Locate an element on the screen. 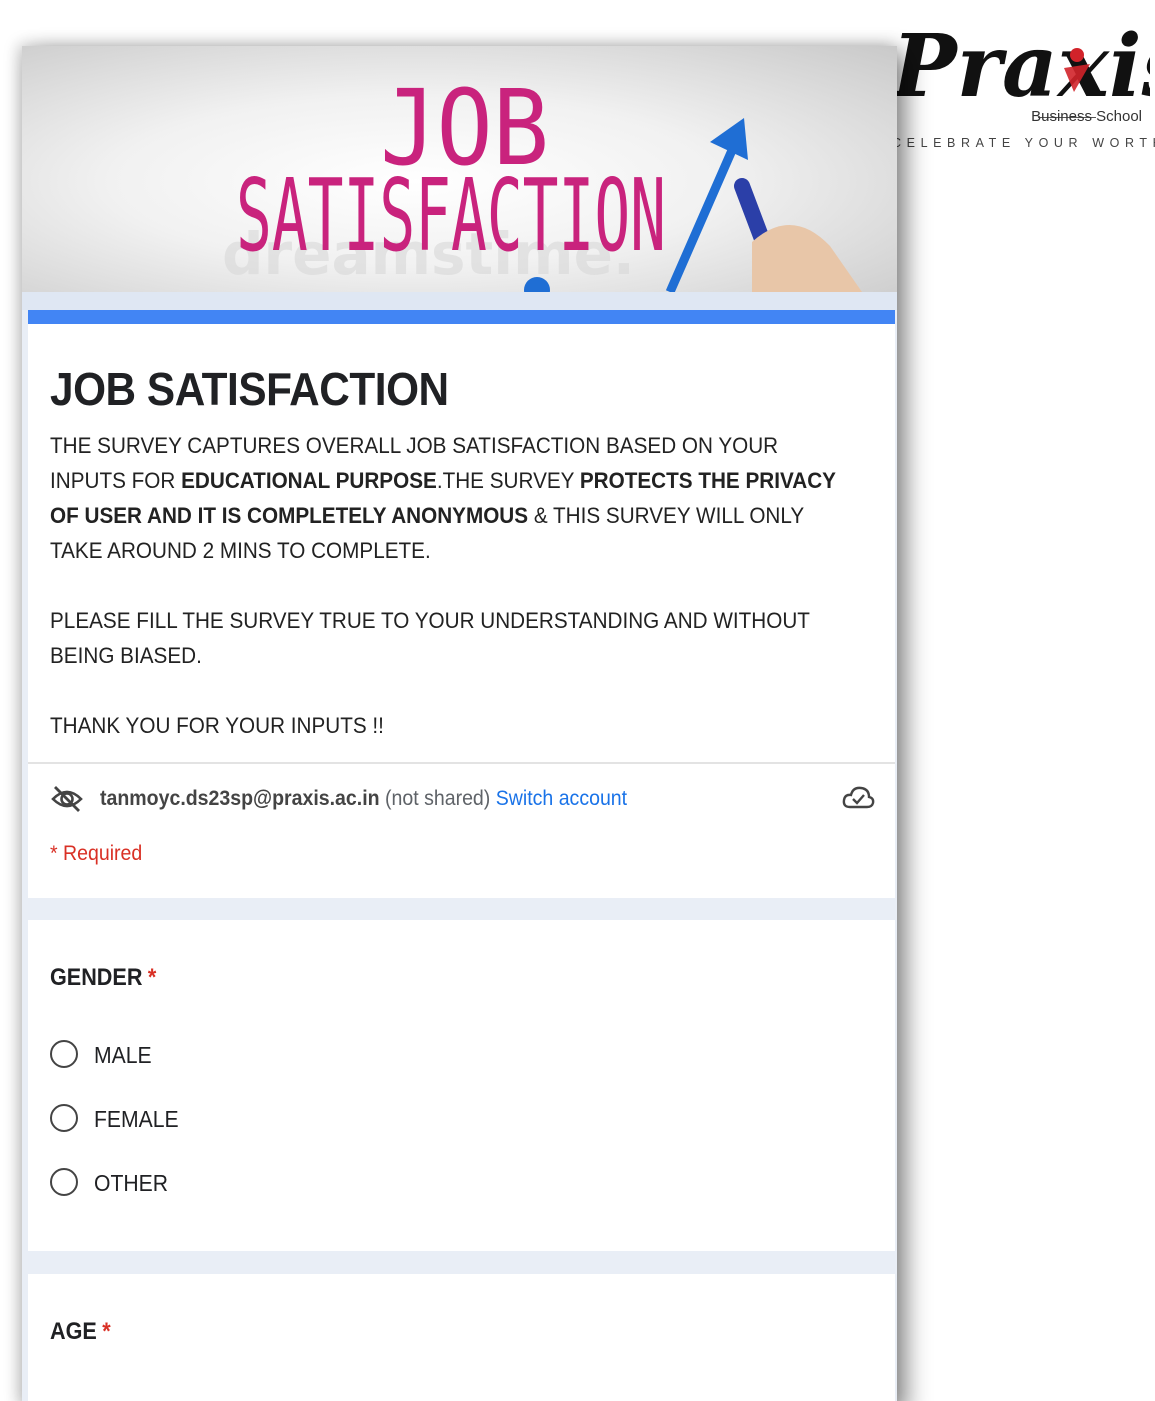 The image size is (1155, 1401). form-title: JOB SATISFACTION is located at coordinates (249, 389).